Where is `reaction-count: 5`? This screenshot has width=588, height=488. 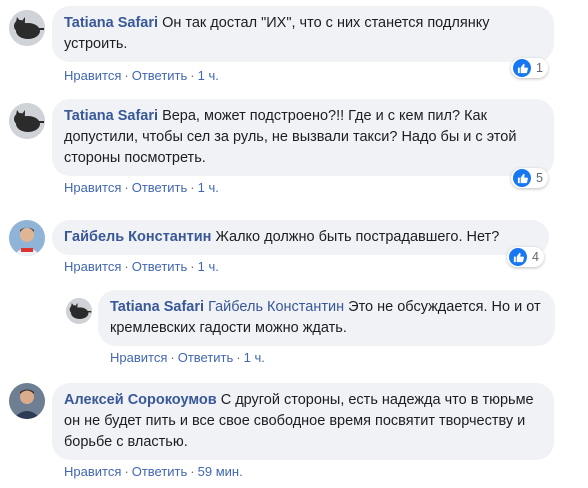 reaction-count: 5 is located at coordinates (529, 178).